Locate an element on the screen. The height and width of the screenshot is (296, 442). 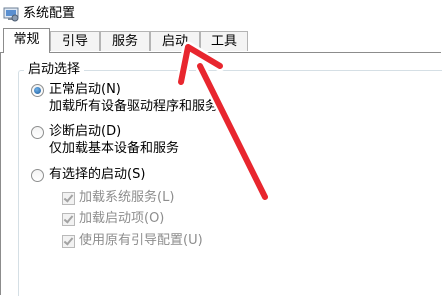
selective-startup-radio is located at coordinates (37, 175).